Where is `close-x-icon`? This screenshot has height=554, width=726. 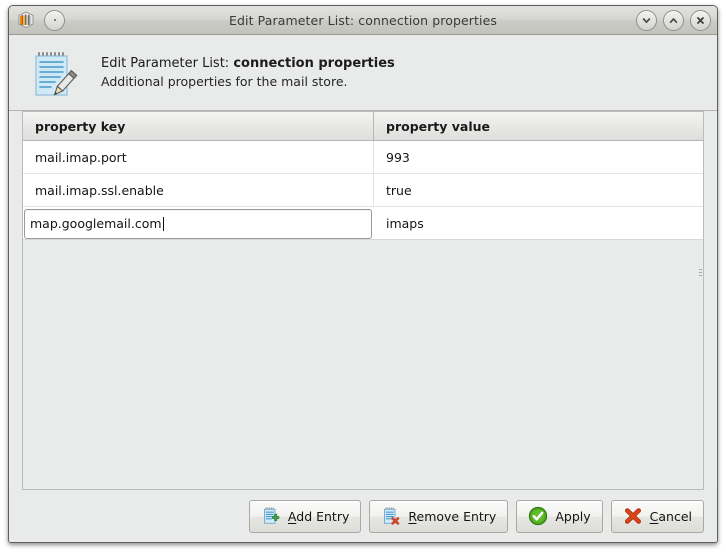
close-x-icon is located at coordinates (700, 20).